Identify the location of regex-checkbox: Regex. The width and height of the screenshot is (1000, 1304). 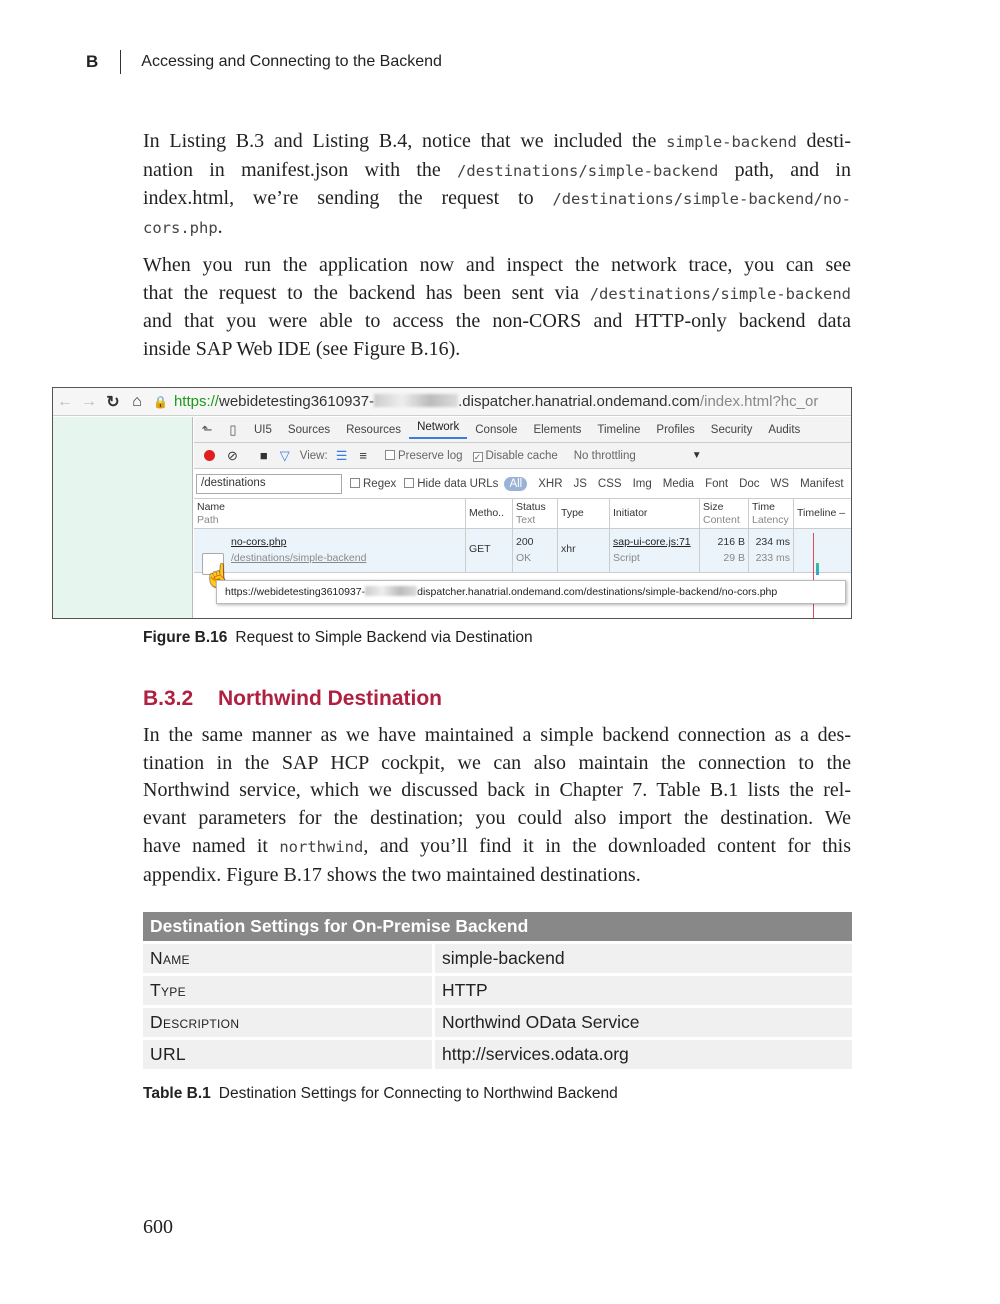
(373, 483).